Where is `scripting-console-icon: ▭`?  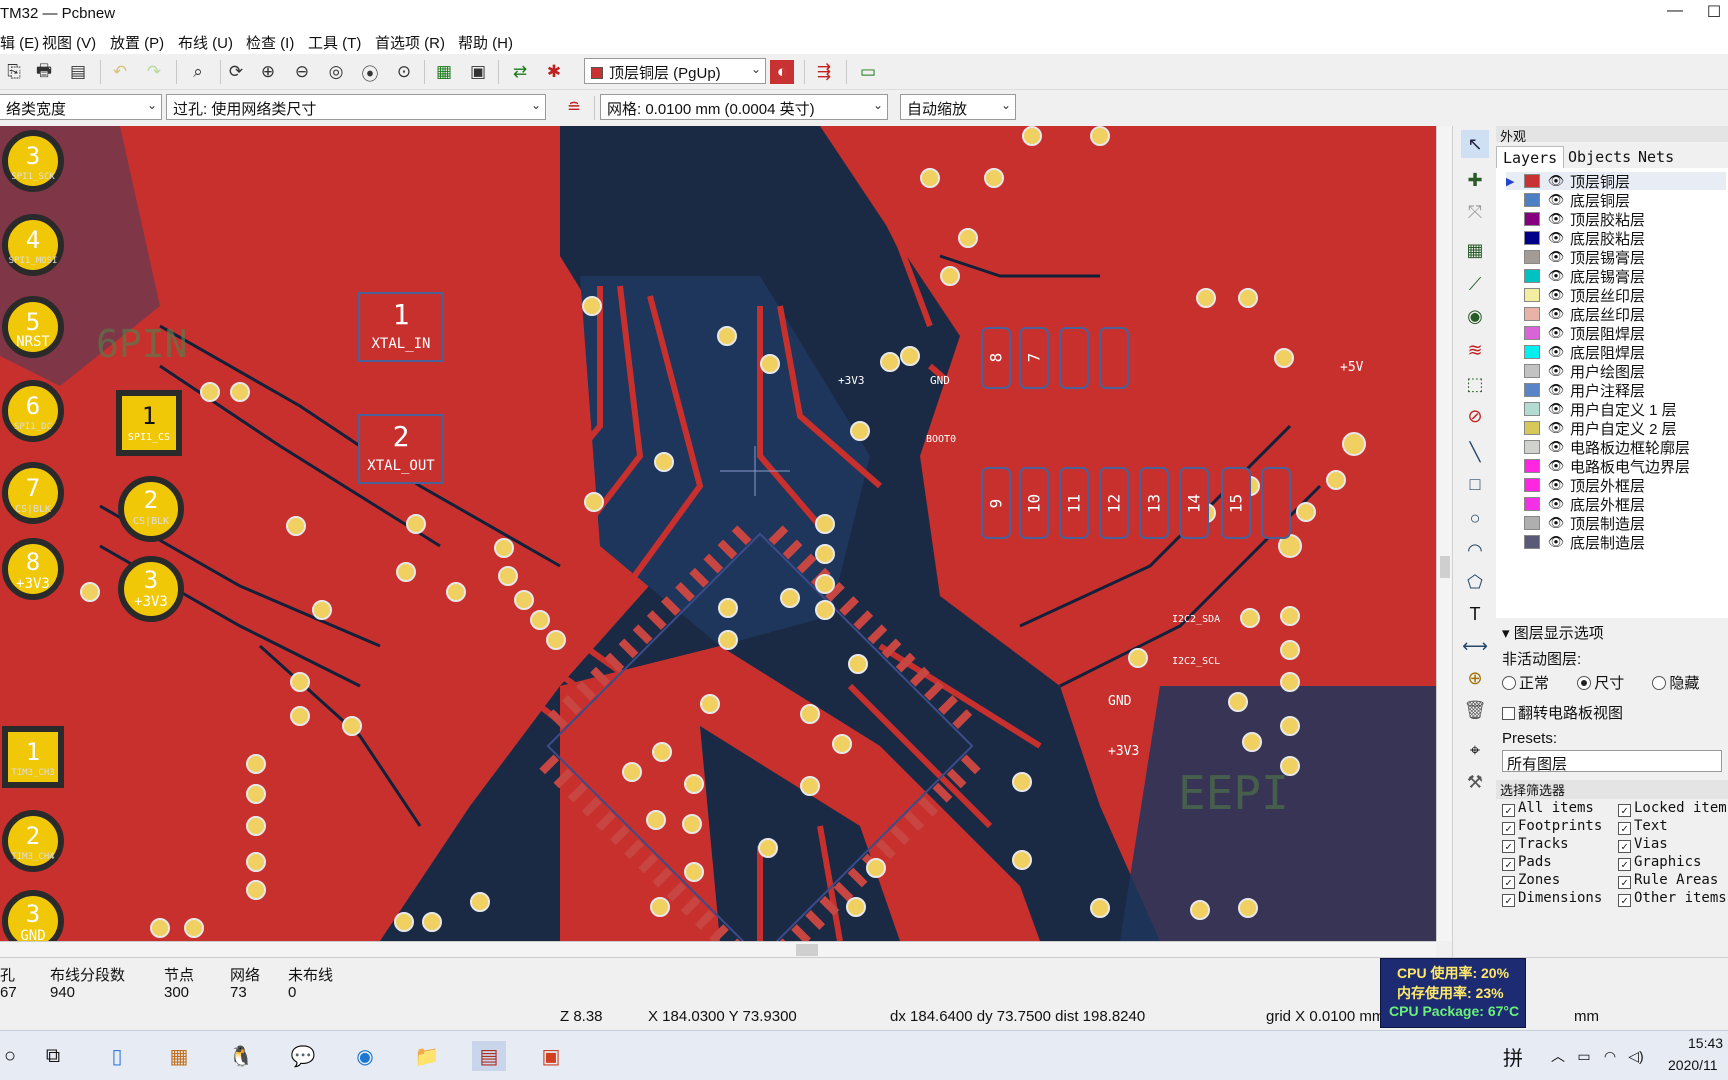 scripting-console-icon: ▭ is located at coordinates (868, 72).